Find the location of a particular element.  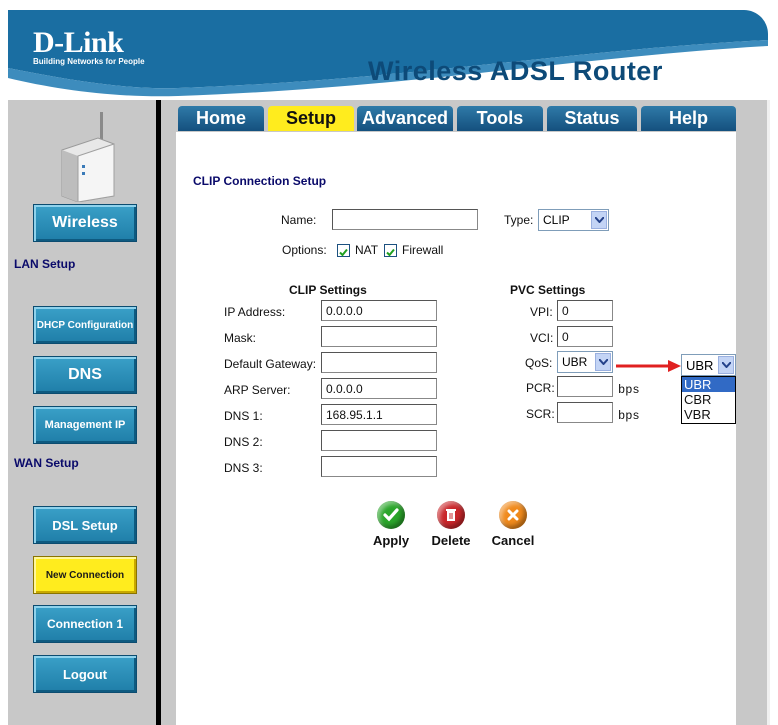

qos-option-vbr: VBR is located at coordinates (708, 414).